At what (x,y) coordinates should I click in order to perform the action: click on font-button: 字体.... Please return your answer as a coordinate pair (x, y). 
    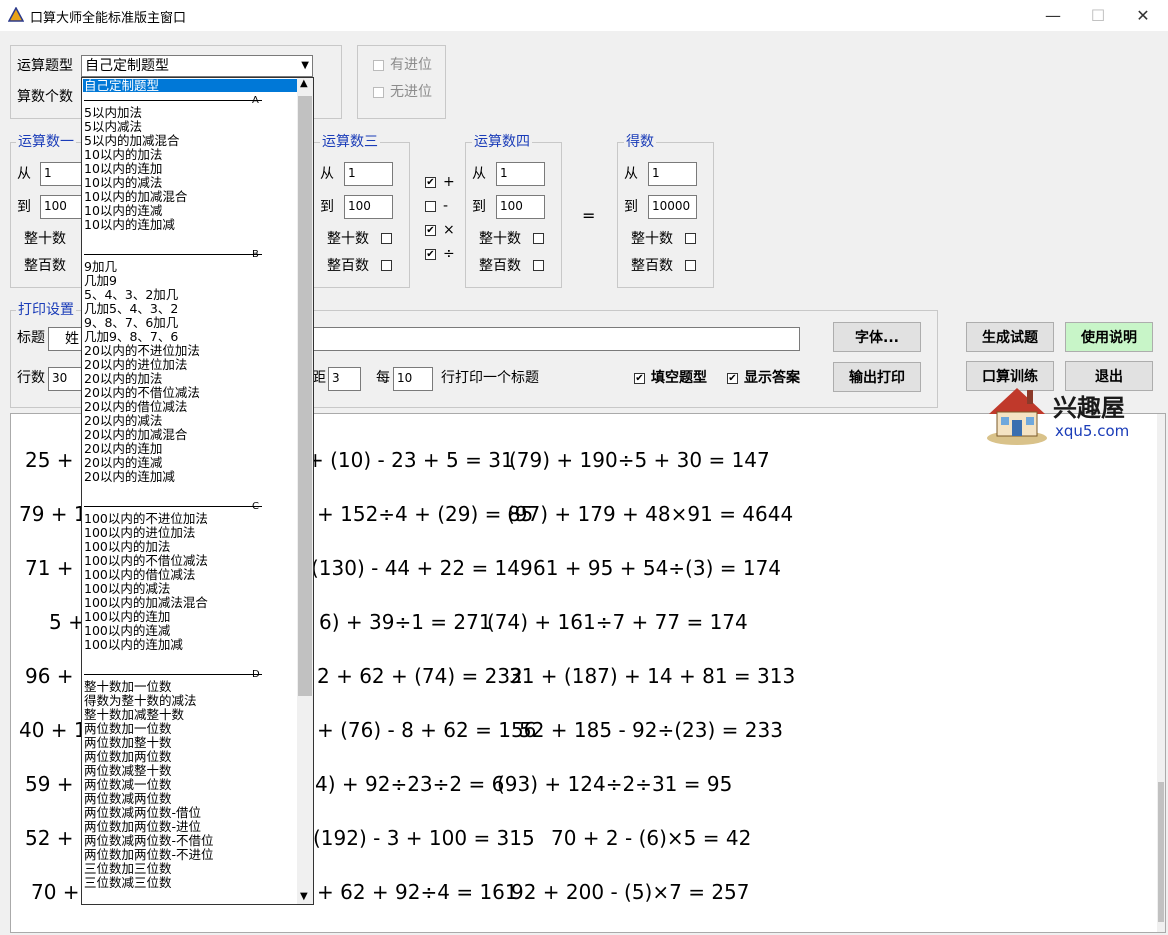
    Looking at the image, I should click on (877, 337).